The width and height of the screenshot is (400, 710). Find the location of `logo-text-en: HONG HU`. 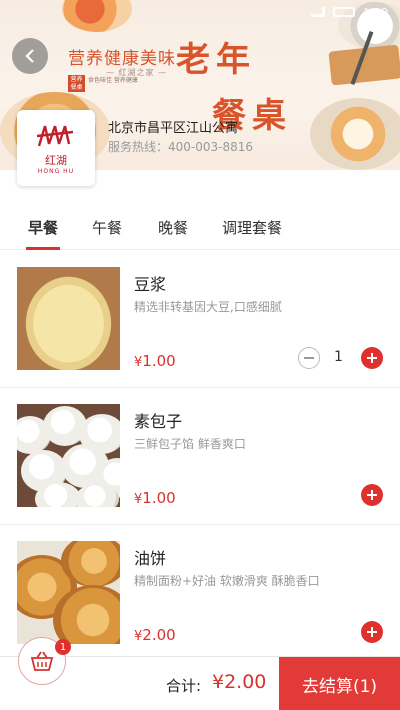

logo-text-en: HONG HU is located at coordinates (56, 171).